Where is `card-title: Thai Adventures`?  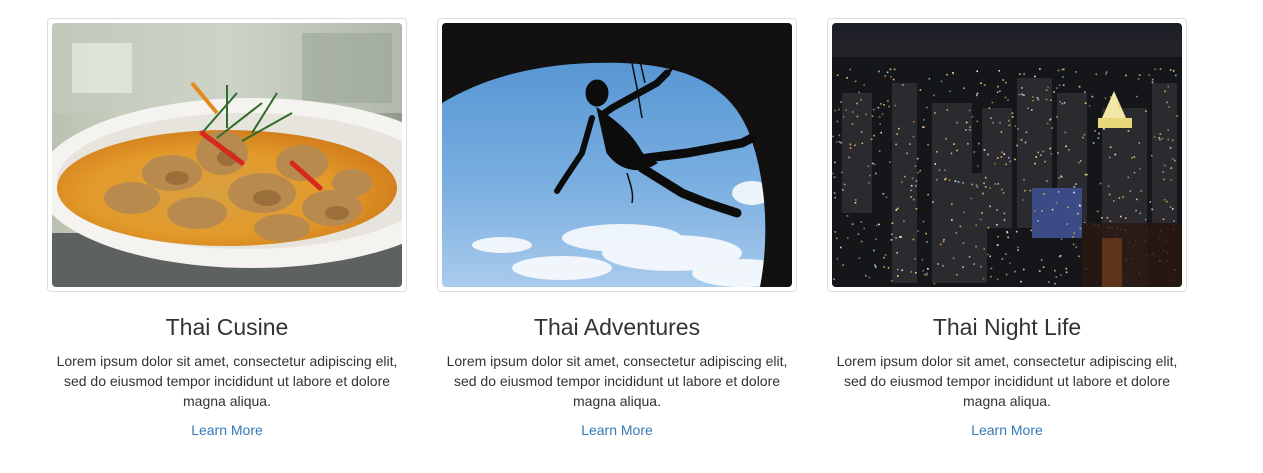 card-title: Thai Adventures is located at coordinates (617, 327).